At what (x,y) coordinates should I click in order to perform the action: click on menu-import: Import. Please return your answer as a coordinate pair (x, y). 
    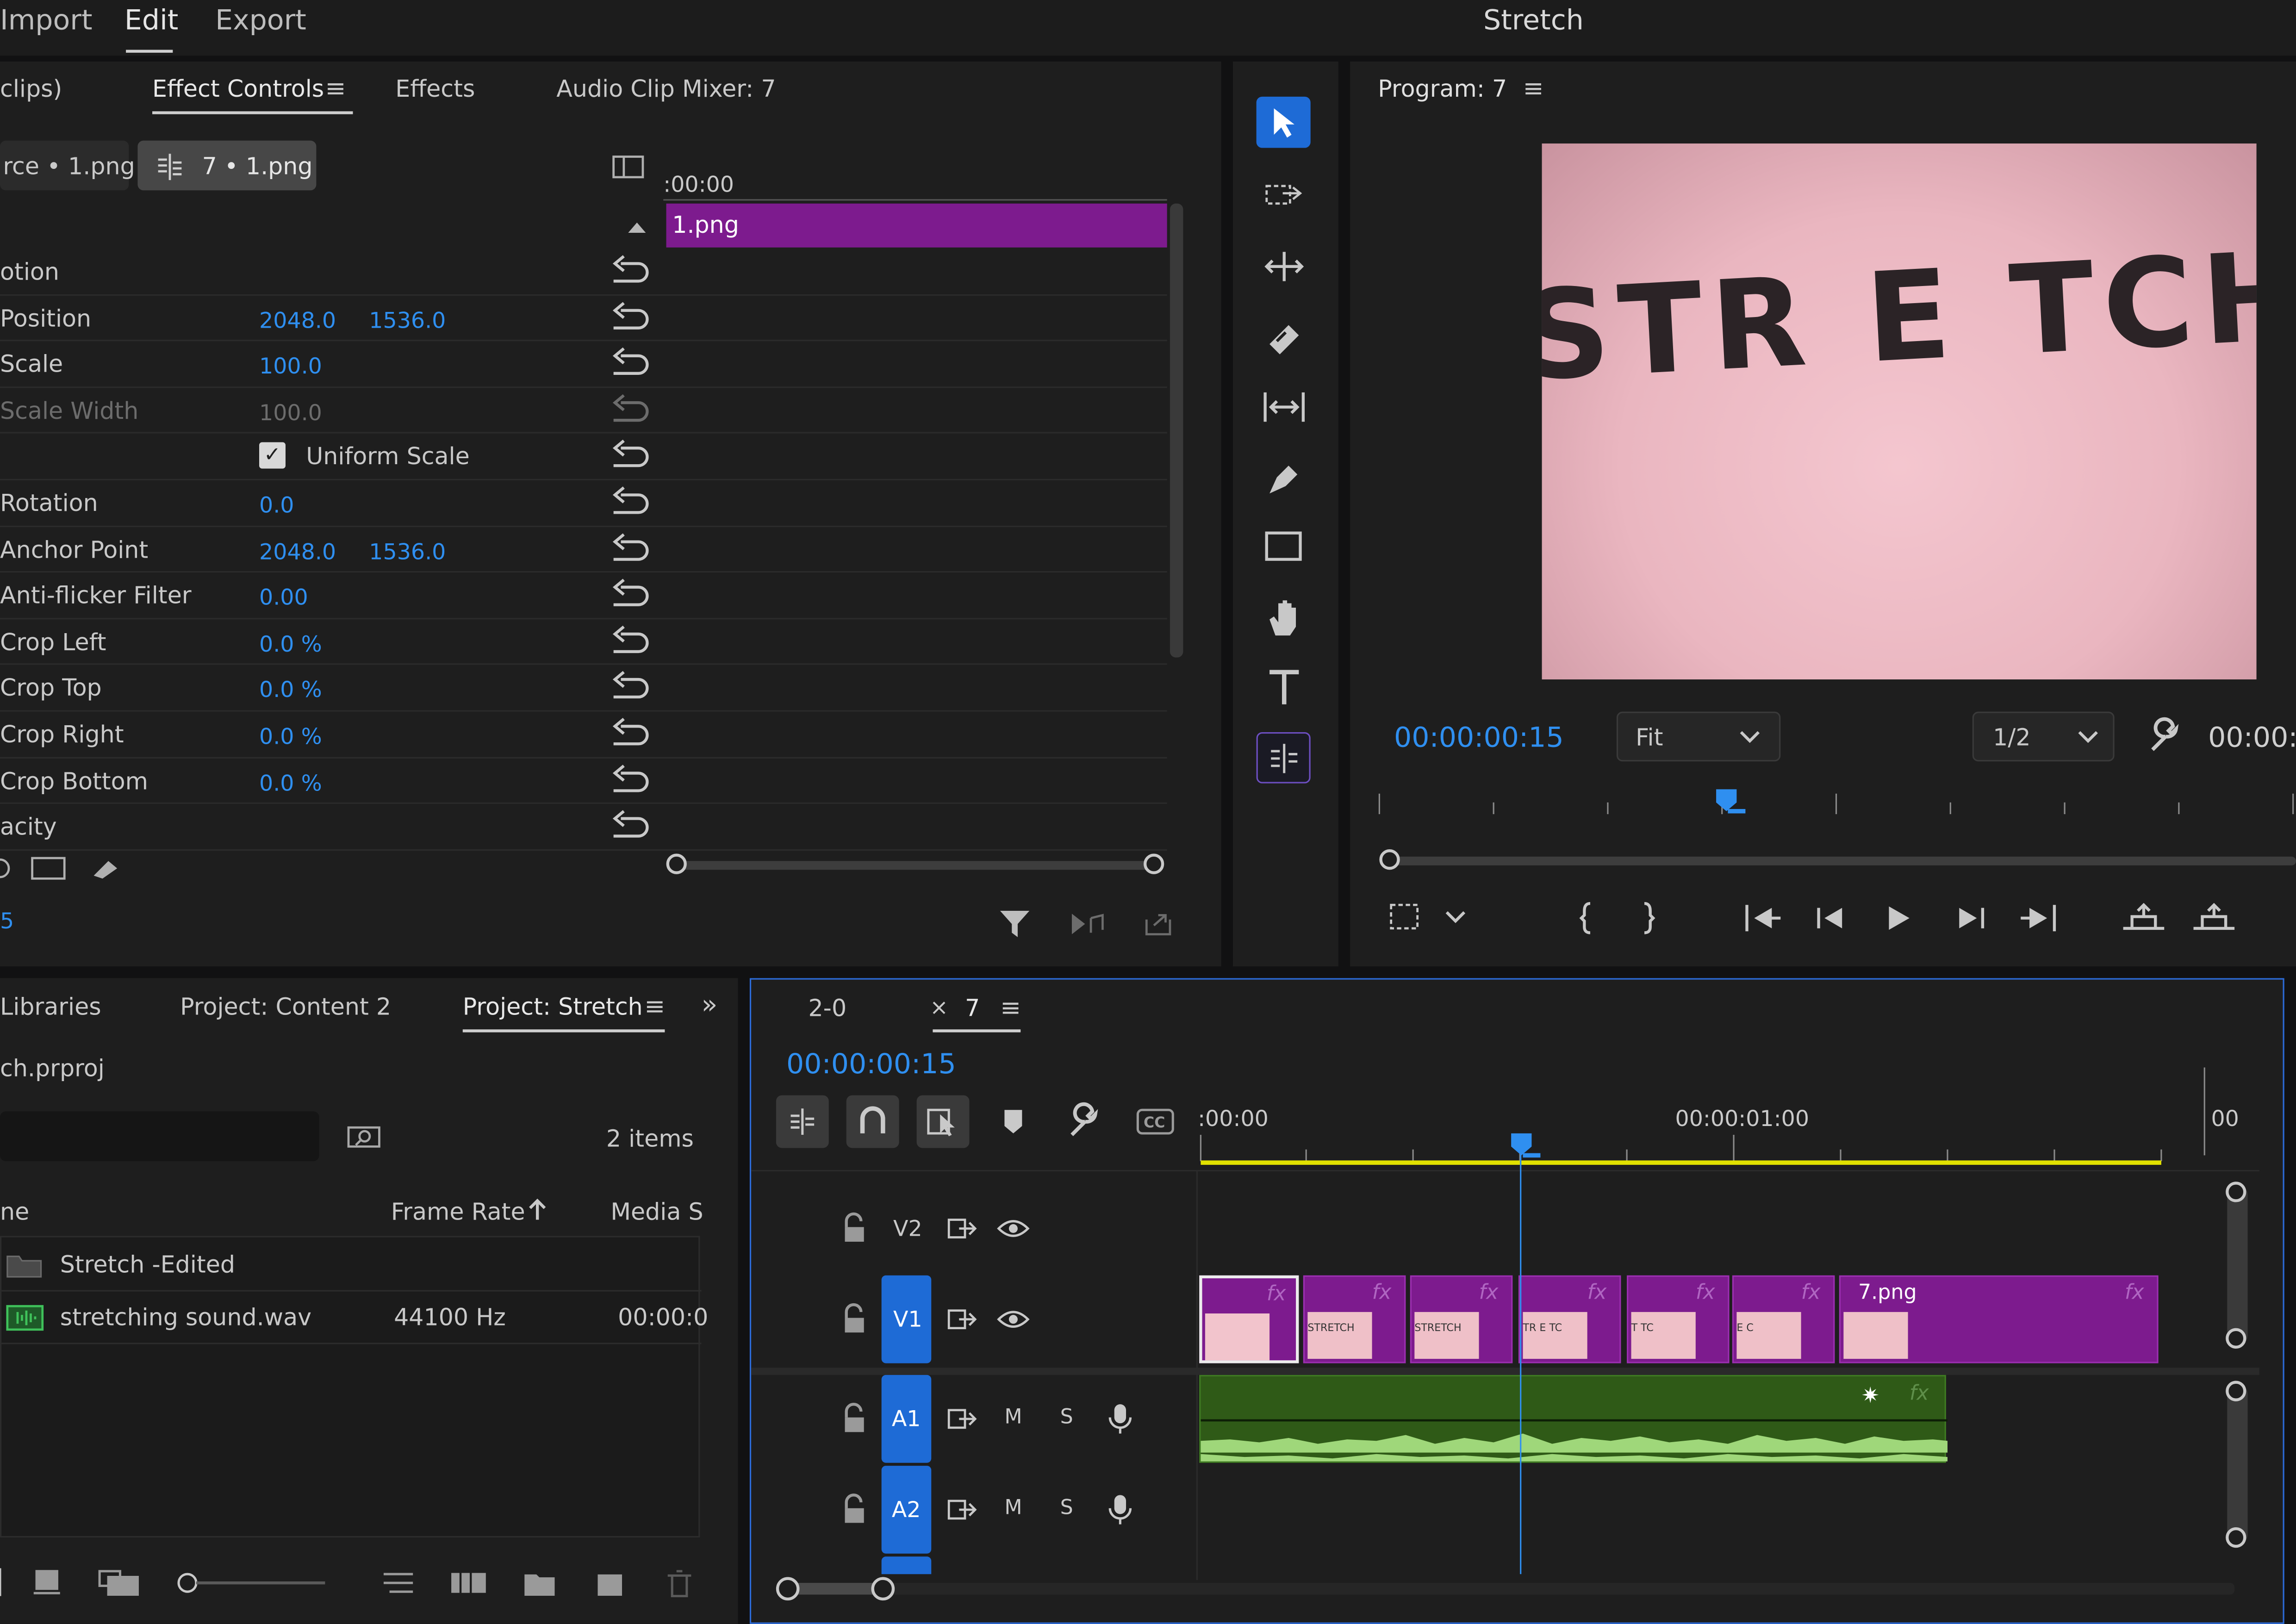
    Looking at the image, I should click on (46, 20).